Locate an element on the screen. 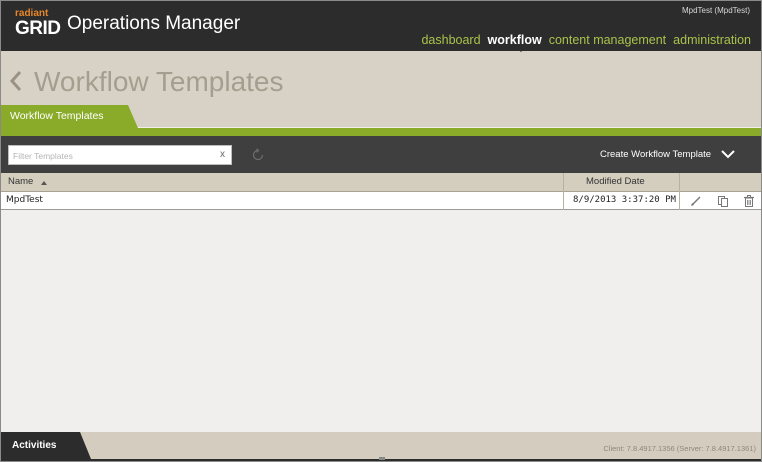 This screenshot has width=762, height=462. chevron-down-icon is located at coordinates (728, 154).